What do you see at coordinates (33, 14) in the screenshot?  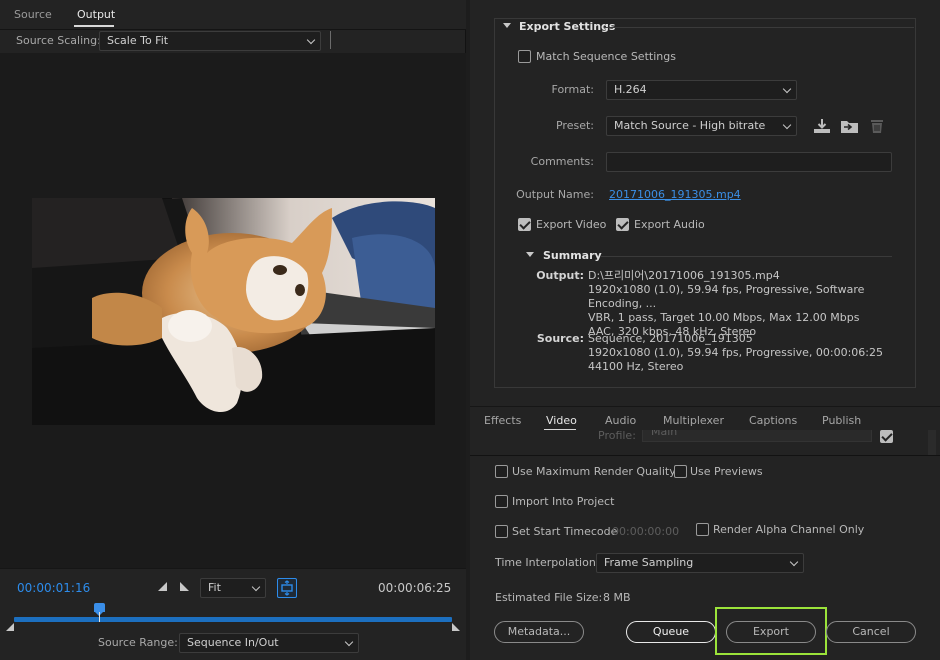 I see `tab-source: Source` at bounding box center [33, 14].